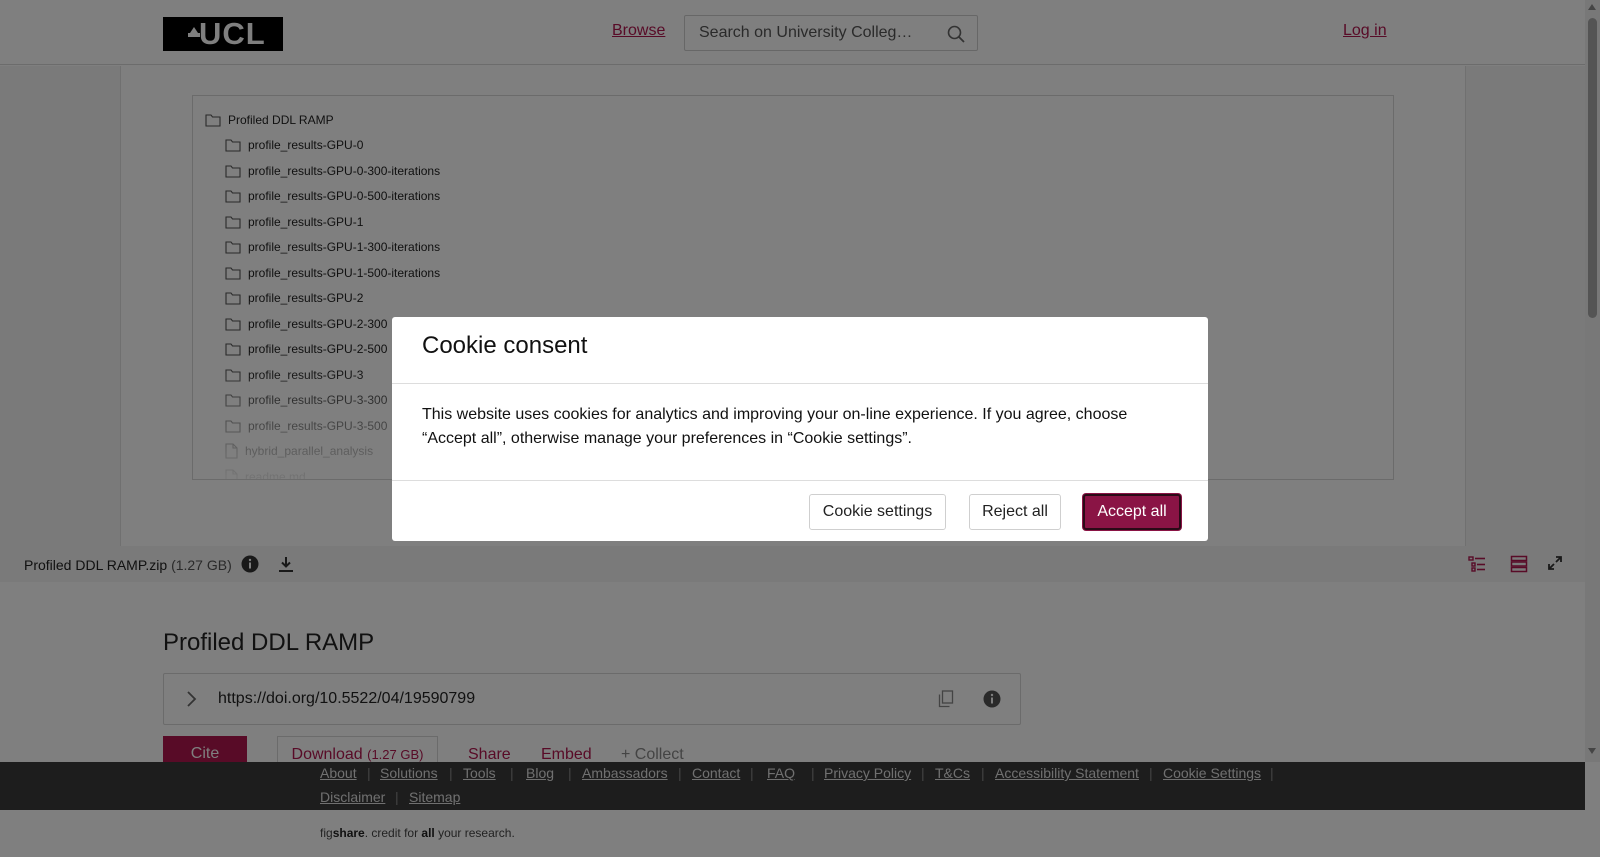  I want to click on reject-all-button: Reject all, so click(1015, 512).